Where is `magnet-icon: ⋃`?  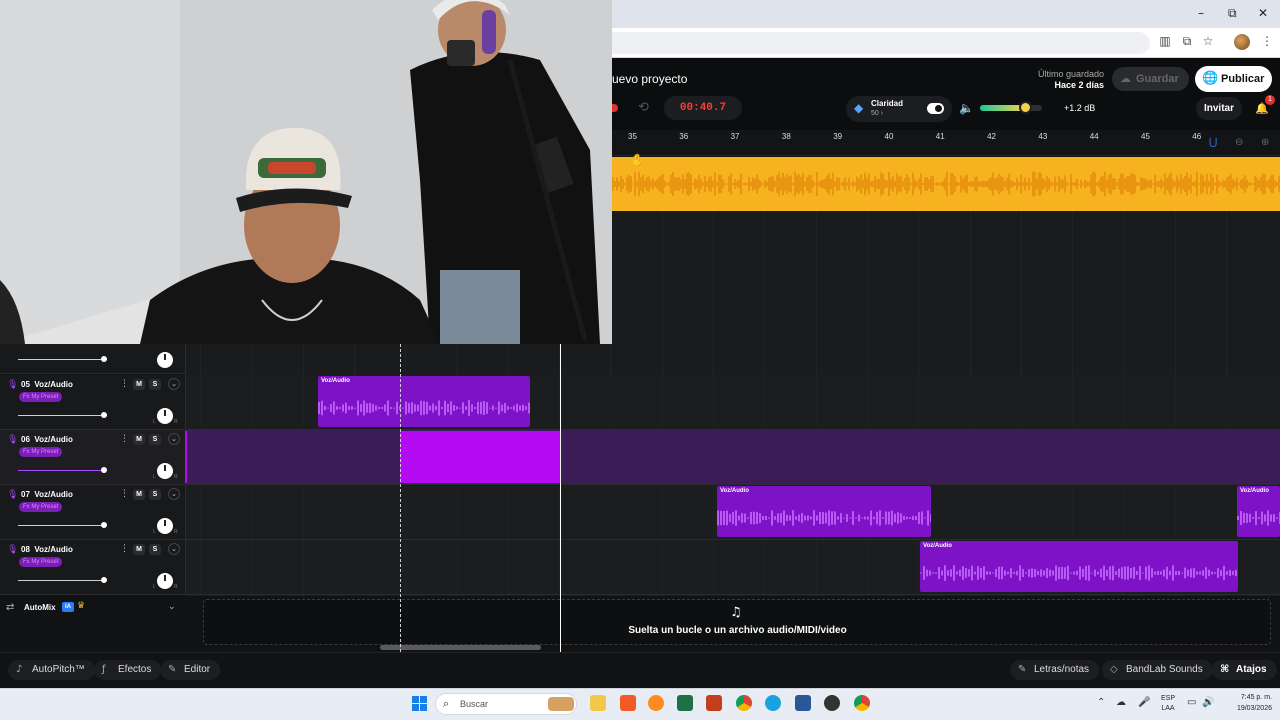 magnet-icon: ⋃ is located at coordinates (1213, 142).